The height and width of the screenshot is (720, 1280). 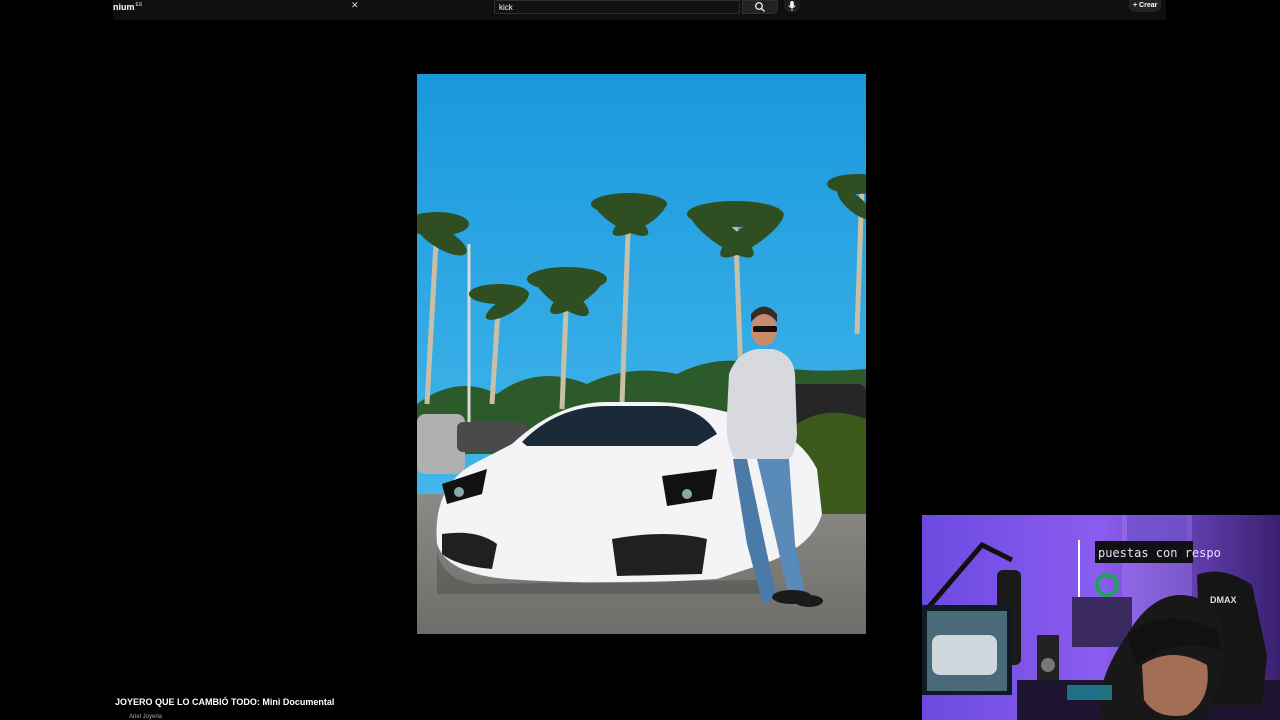 I want to click on webcam-feed-image: puestas con respo DMAX, so click(x=1101, y=617).